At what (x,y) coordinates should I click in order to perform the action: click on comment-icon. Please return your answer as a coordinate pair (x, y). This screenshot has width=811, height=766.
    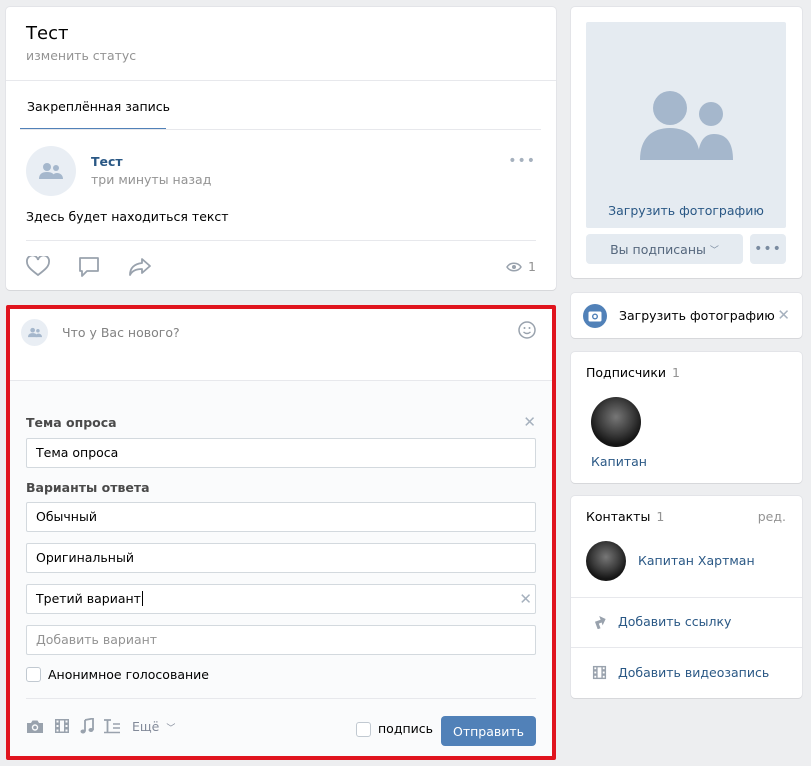
    Looking at the image, I should click on (89, 267).